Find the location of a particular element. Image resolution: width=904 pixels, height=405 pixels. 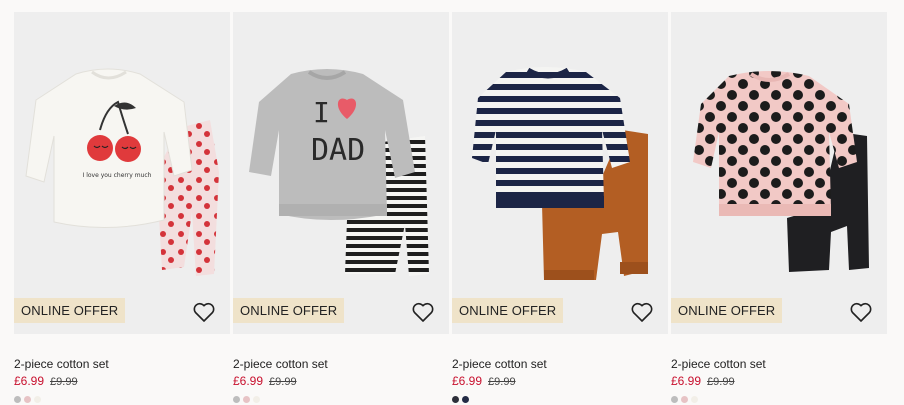

polka-dot-set-illustration is located at coordinates (781, 171).